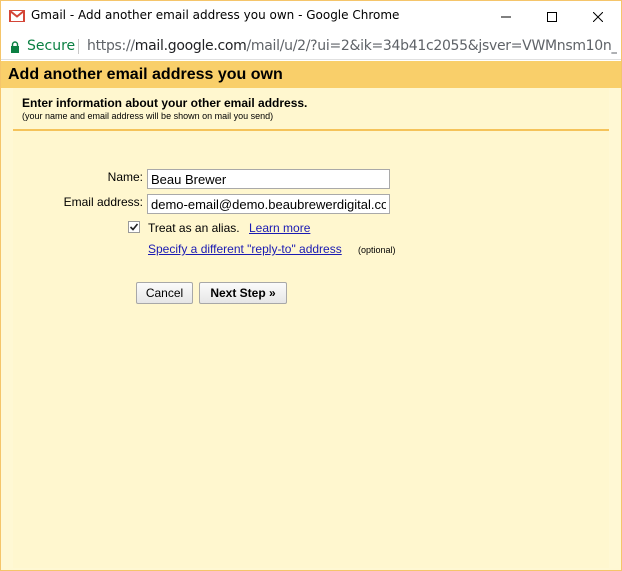 The image size is (622, 571). I want to click on close-icon, so click(598, 16).